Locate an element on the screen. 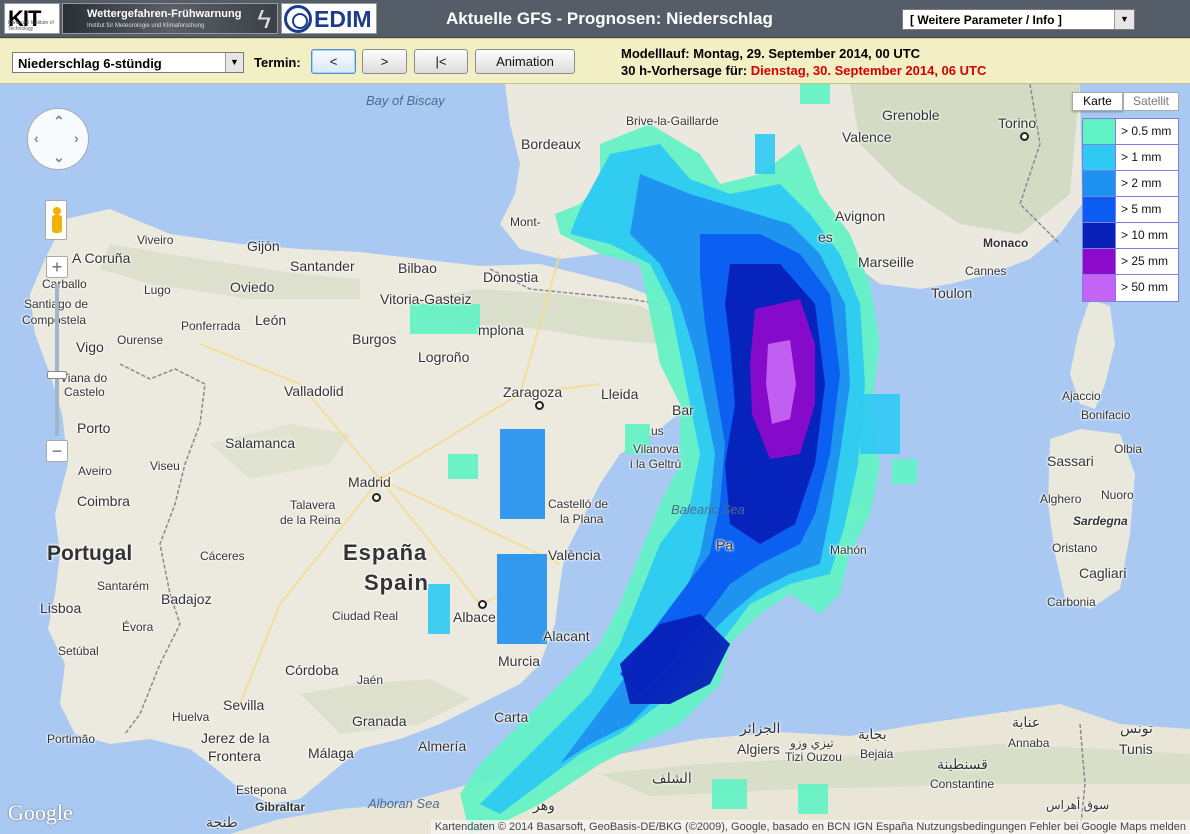 The image size is (1190, 834). kit-logo: KIT Karlsruhe Institute of Technology is located at coordinates (32, 18).